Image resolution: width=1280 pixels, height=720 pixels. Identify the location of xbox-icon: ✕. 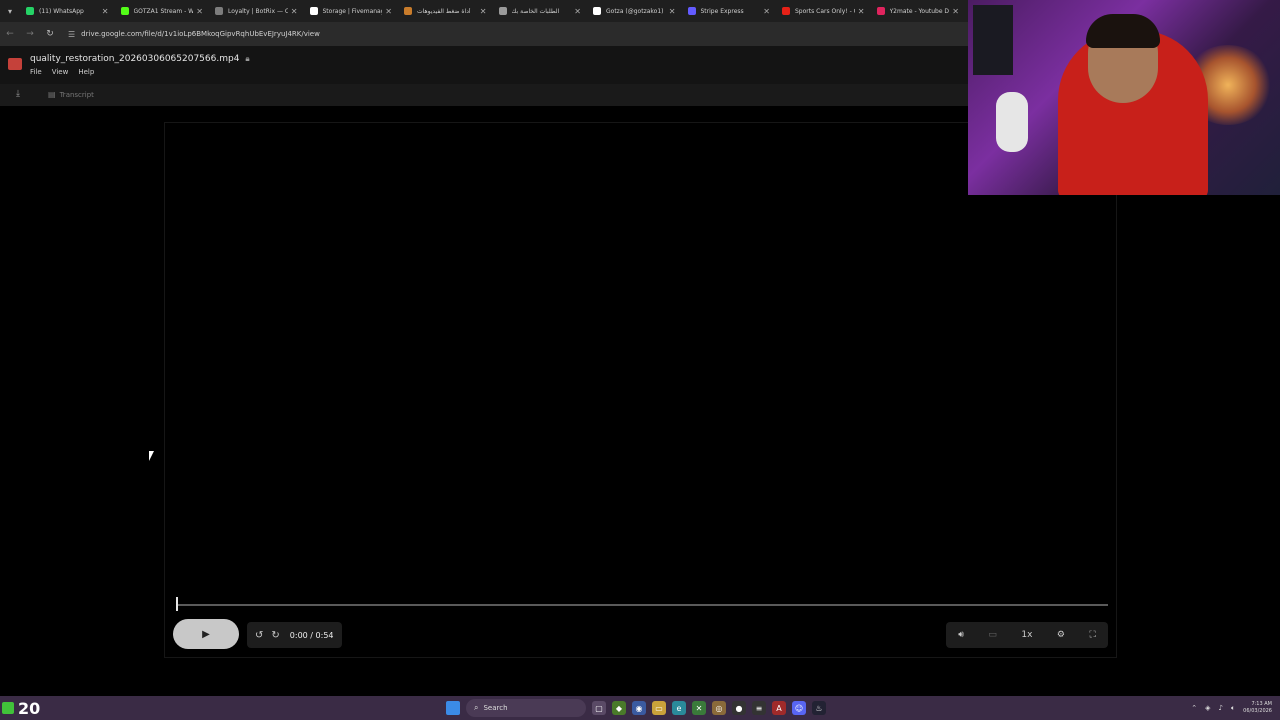
(699, 708).